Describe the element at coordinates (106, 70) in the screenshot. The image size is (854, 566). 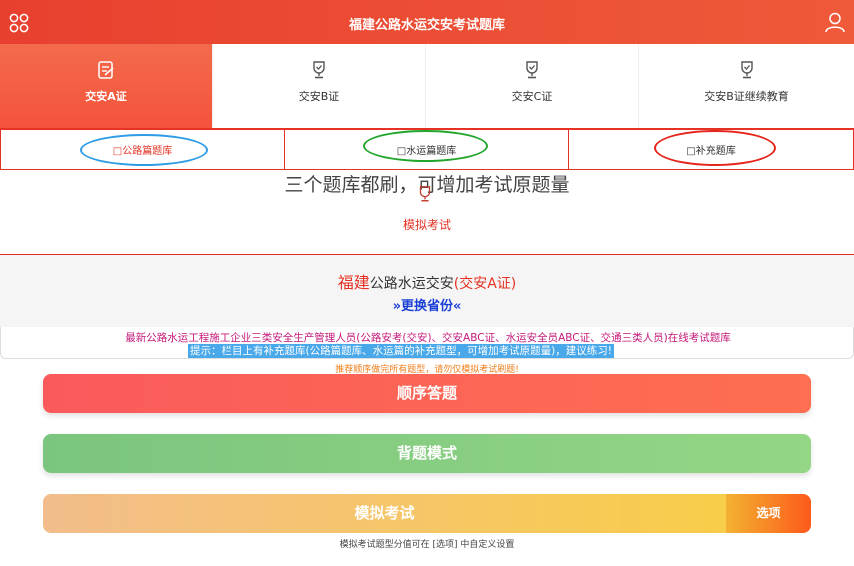
I see `document-edit-icon` at that location.